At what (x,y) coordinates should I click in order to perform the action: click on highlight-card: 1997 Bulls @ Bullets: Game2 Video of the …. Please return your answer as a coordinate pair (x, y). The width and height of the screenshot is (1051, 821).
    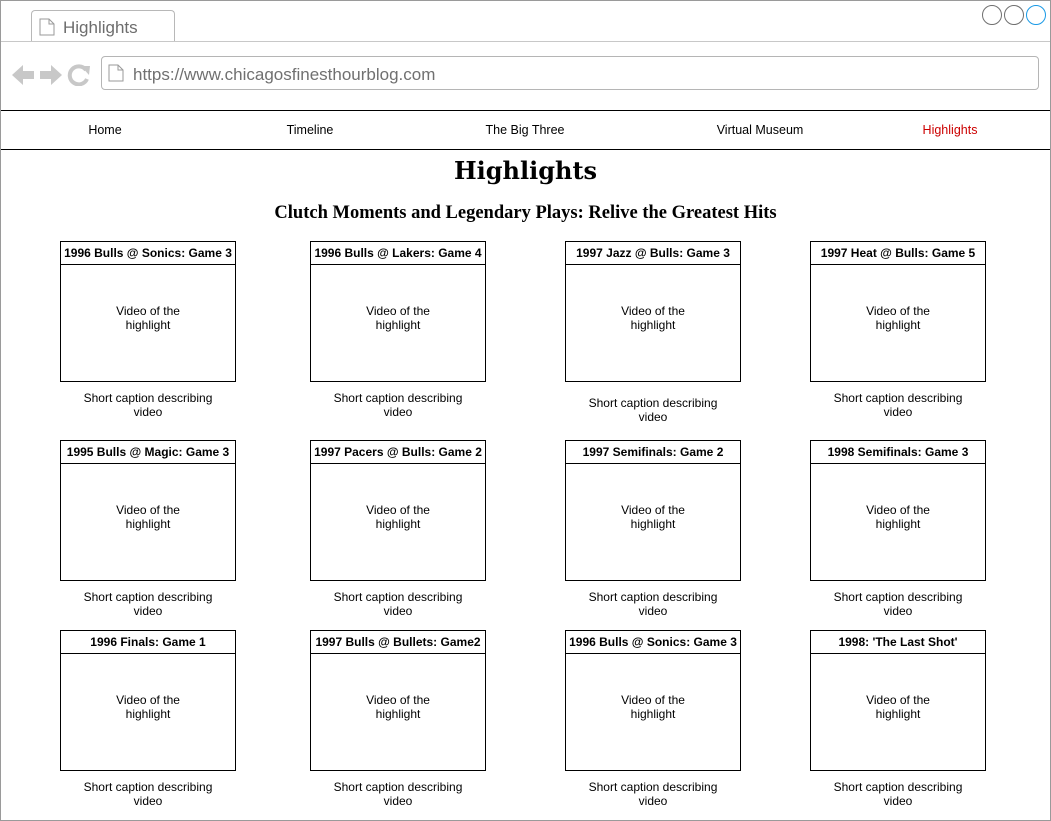
    Looking at the image, I should click on (398, 700).